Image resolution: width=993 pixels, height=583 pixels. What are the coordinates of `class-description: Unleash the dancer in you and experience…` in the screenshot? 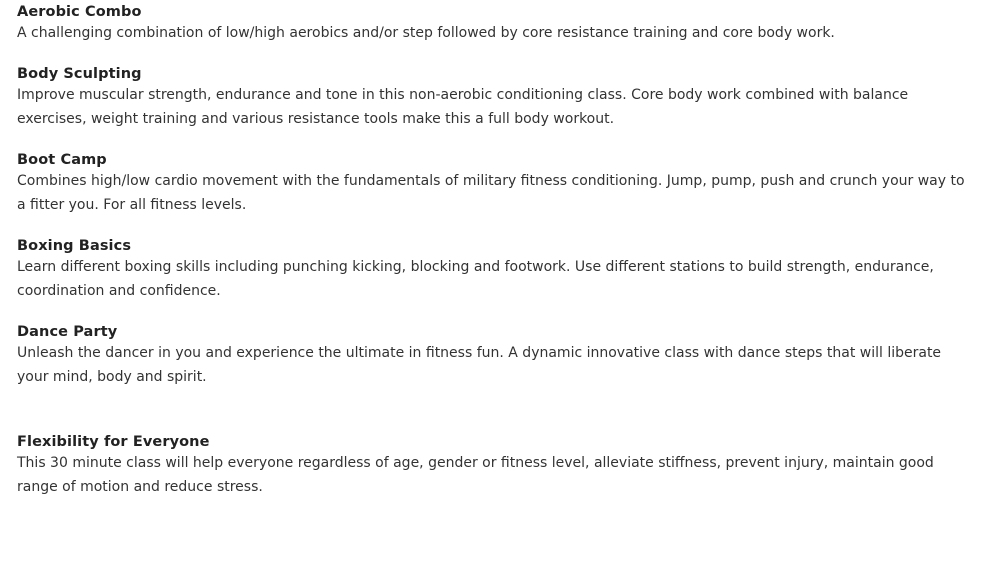 It's located at (479, 365).